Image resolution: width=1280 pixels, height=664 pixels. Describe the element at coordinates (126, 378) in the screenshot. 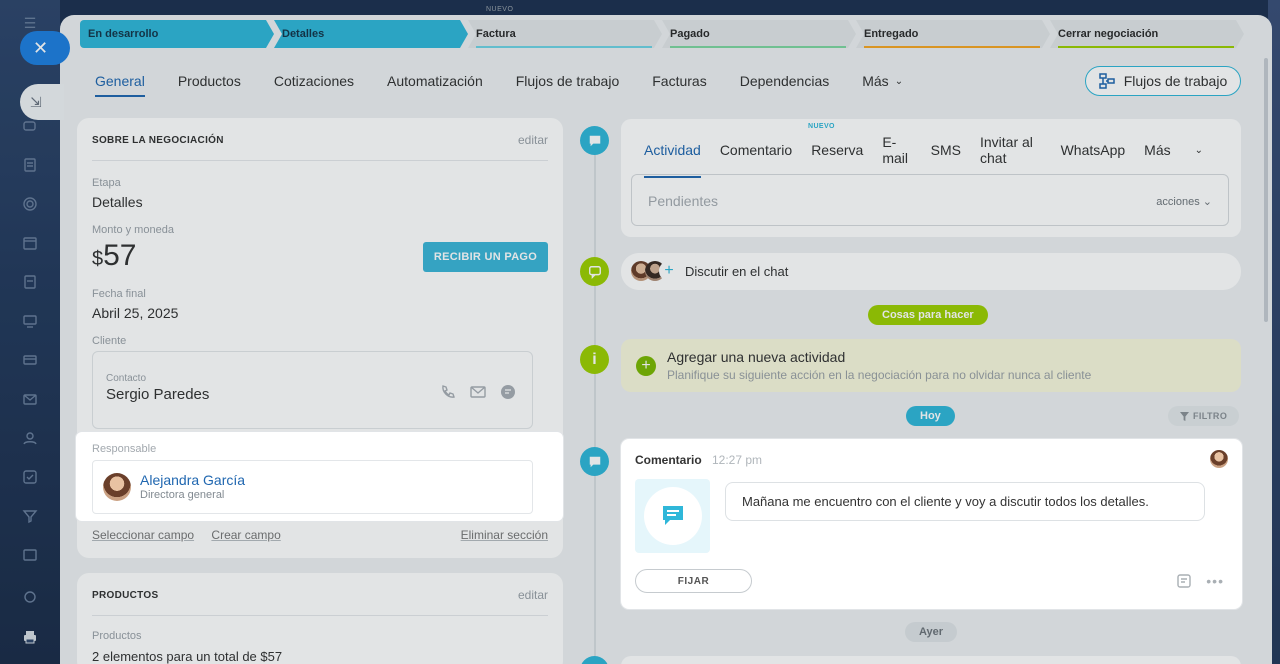

I see `contact-label: Contacto` at that location.